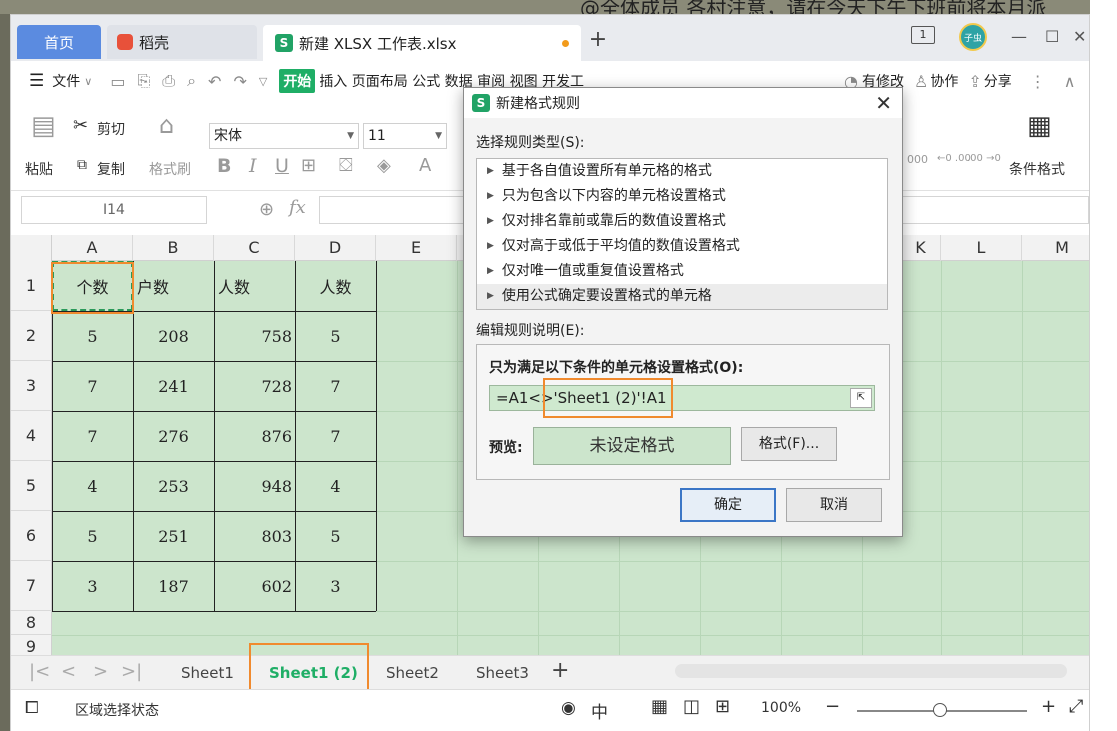  What do you see at coordinates (984, 158) in the screenshot?
I see `decrease-decimal-button: .00 →0` at bounding box center [984, 158].